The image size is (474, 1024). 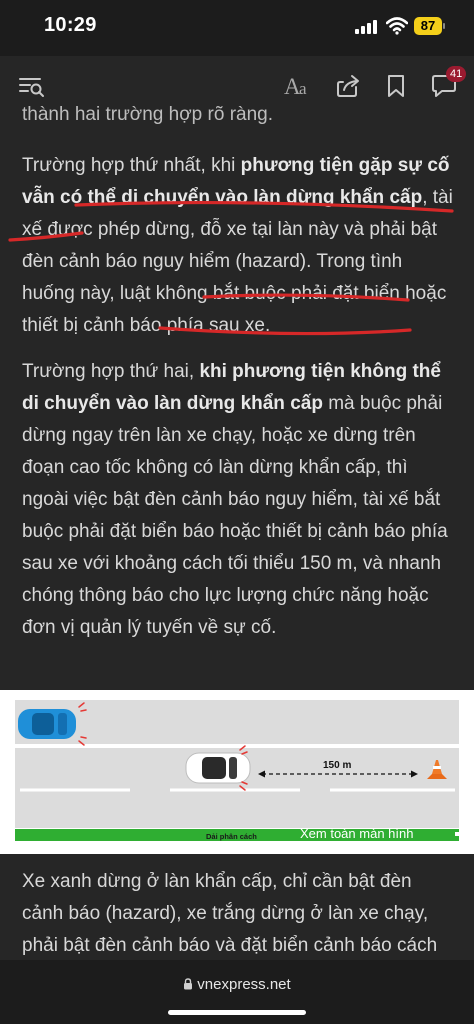 I want to click on white-car-icon, so click(x=218, y=768).